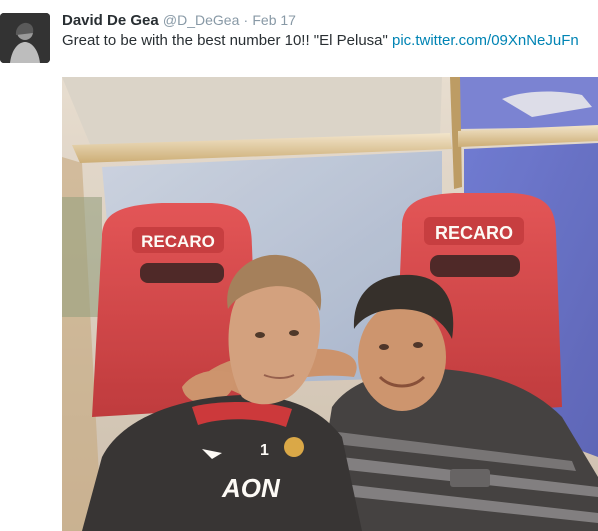  I want to click on timestamp: Feb 17, so click(274, 20).